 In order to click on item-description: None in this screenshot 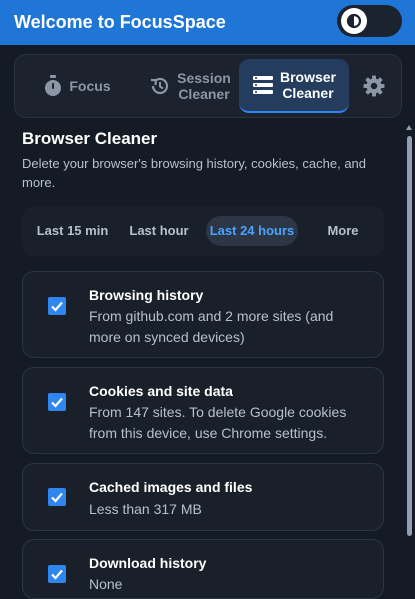, I will do `click(106, 584)`.